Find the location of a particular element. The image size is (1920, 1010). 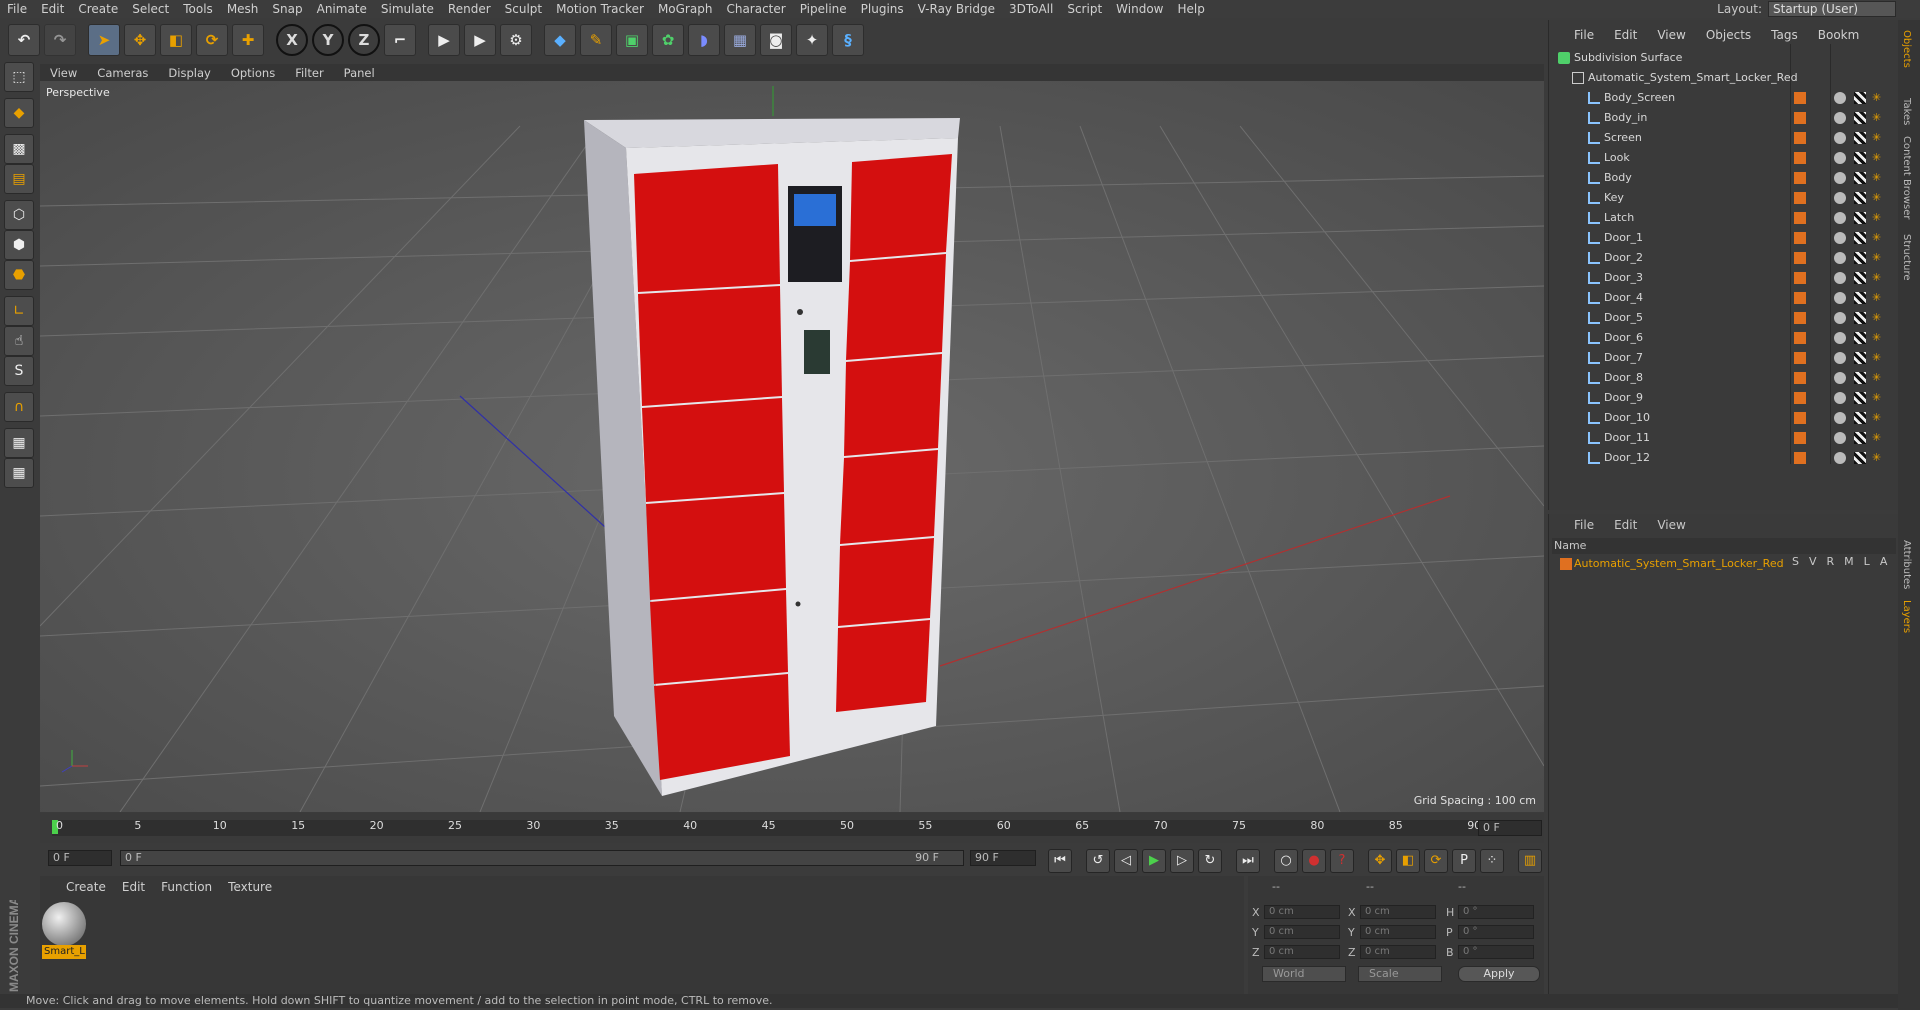

cube-primitive-icon: ◆ is located at coordinates (560, 40).